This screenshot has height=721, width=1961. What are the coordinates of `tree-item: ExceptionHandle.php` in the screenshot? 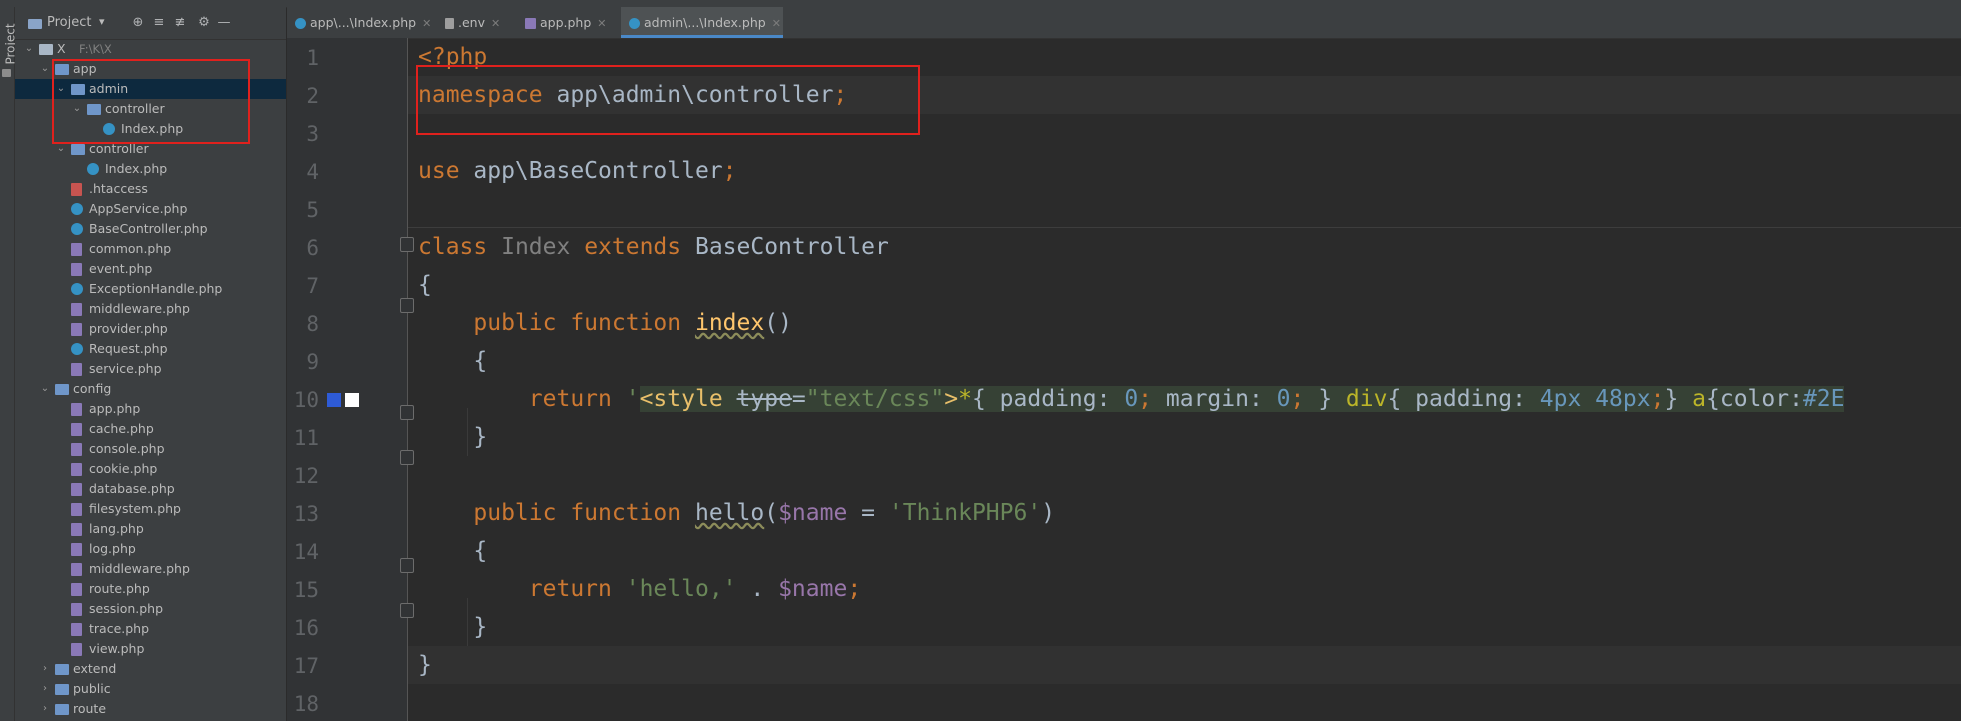 It's located at (150, 289).